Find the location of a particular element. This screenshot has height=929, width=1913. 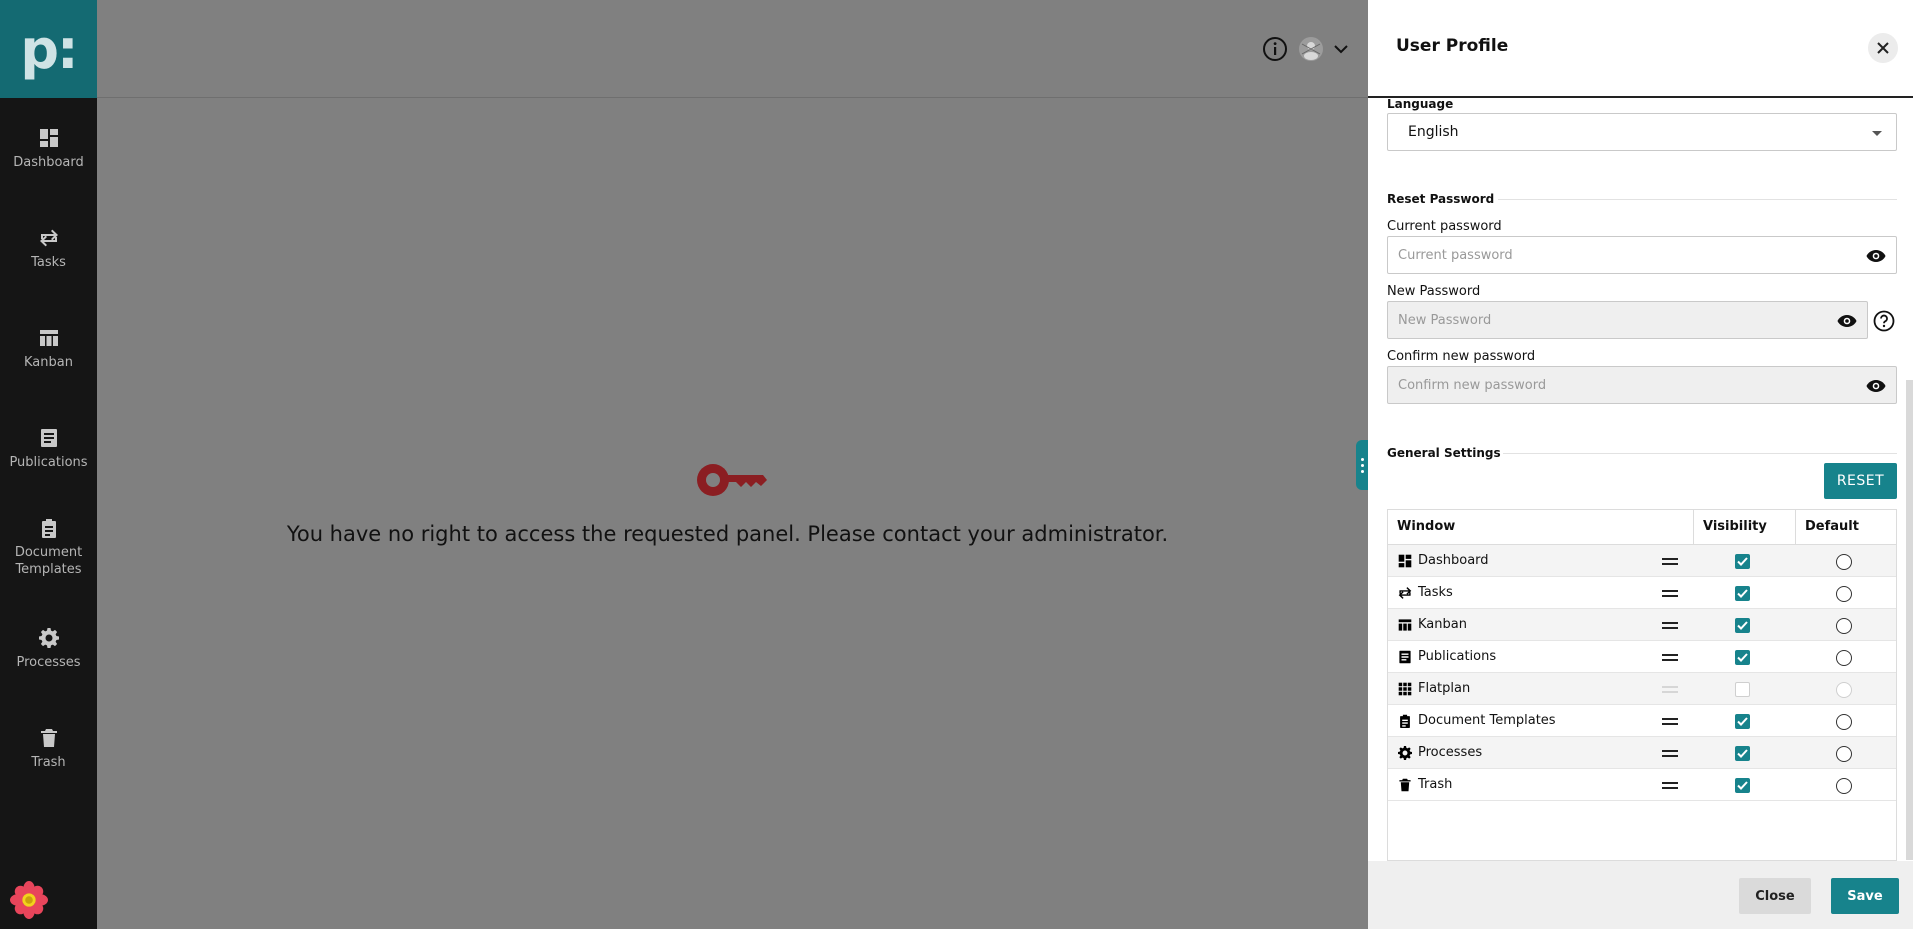

new-password-input is located at coordinates (1627, 320).